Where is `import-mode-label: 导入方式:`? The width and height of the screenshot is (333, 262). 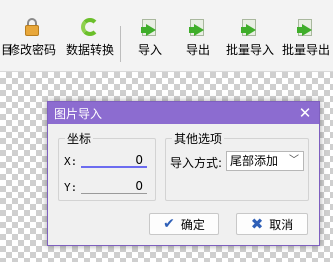 import-mode-label: 导入方式: is located at coordinates (196, 163).